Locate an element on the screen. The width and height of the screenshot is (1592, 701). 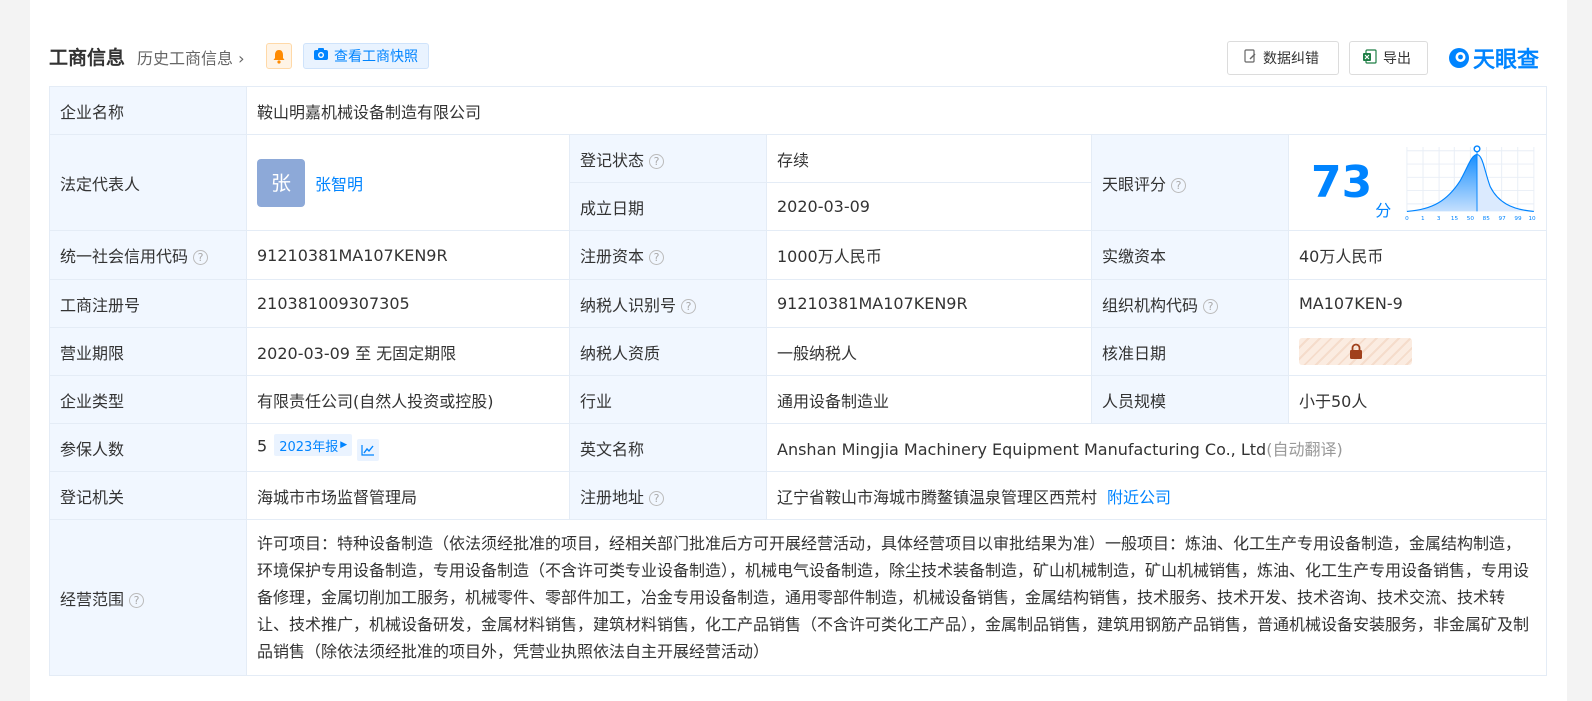
reg-status-label-cell: 登记状态? is located at coordinates (668, 158).